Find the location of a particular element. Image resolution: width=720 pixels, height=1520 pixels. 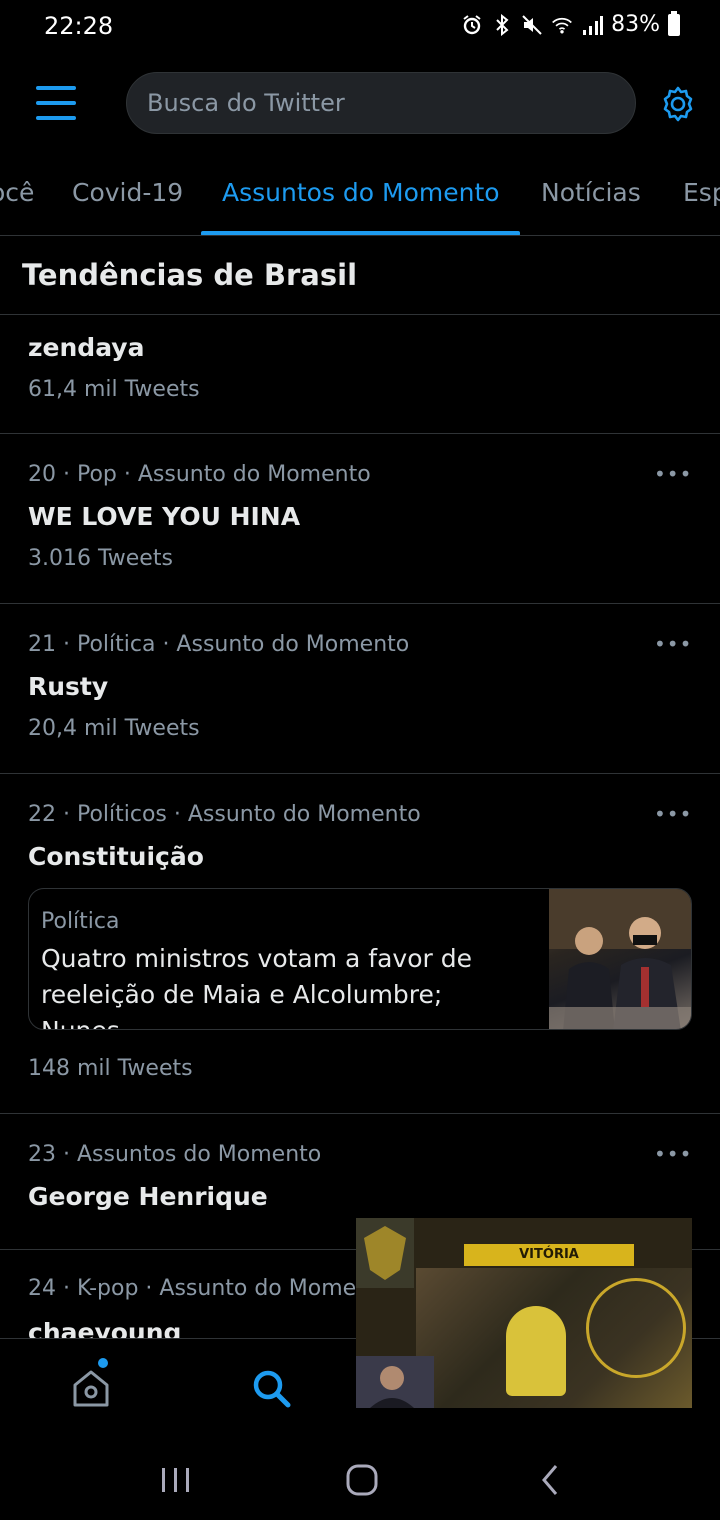

pip-video: VITÓRIA is located at coordinates (524, 1313).